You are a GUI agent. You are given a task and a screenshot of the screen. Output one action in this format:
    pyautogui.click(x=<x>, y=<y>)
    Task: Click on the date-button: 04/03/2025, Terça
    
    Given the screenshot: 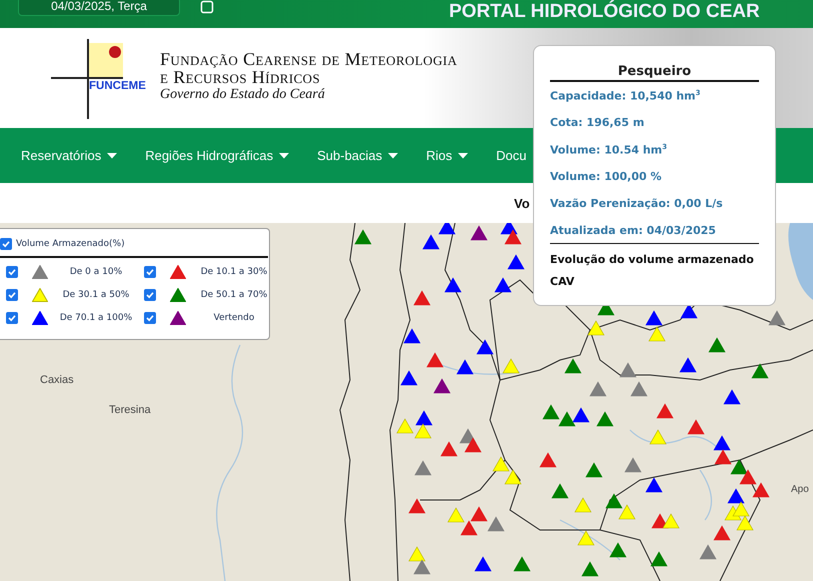 What is the action you would take?
    pyautogui.click(x=99, y=8)
    